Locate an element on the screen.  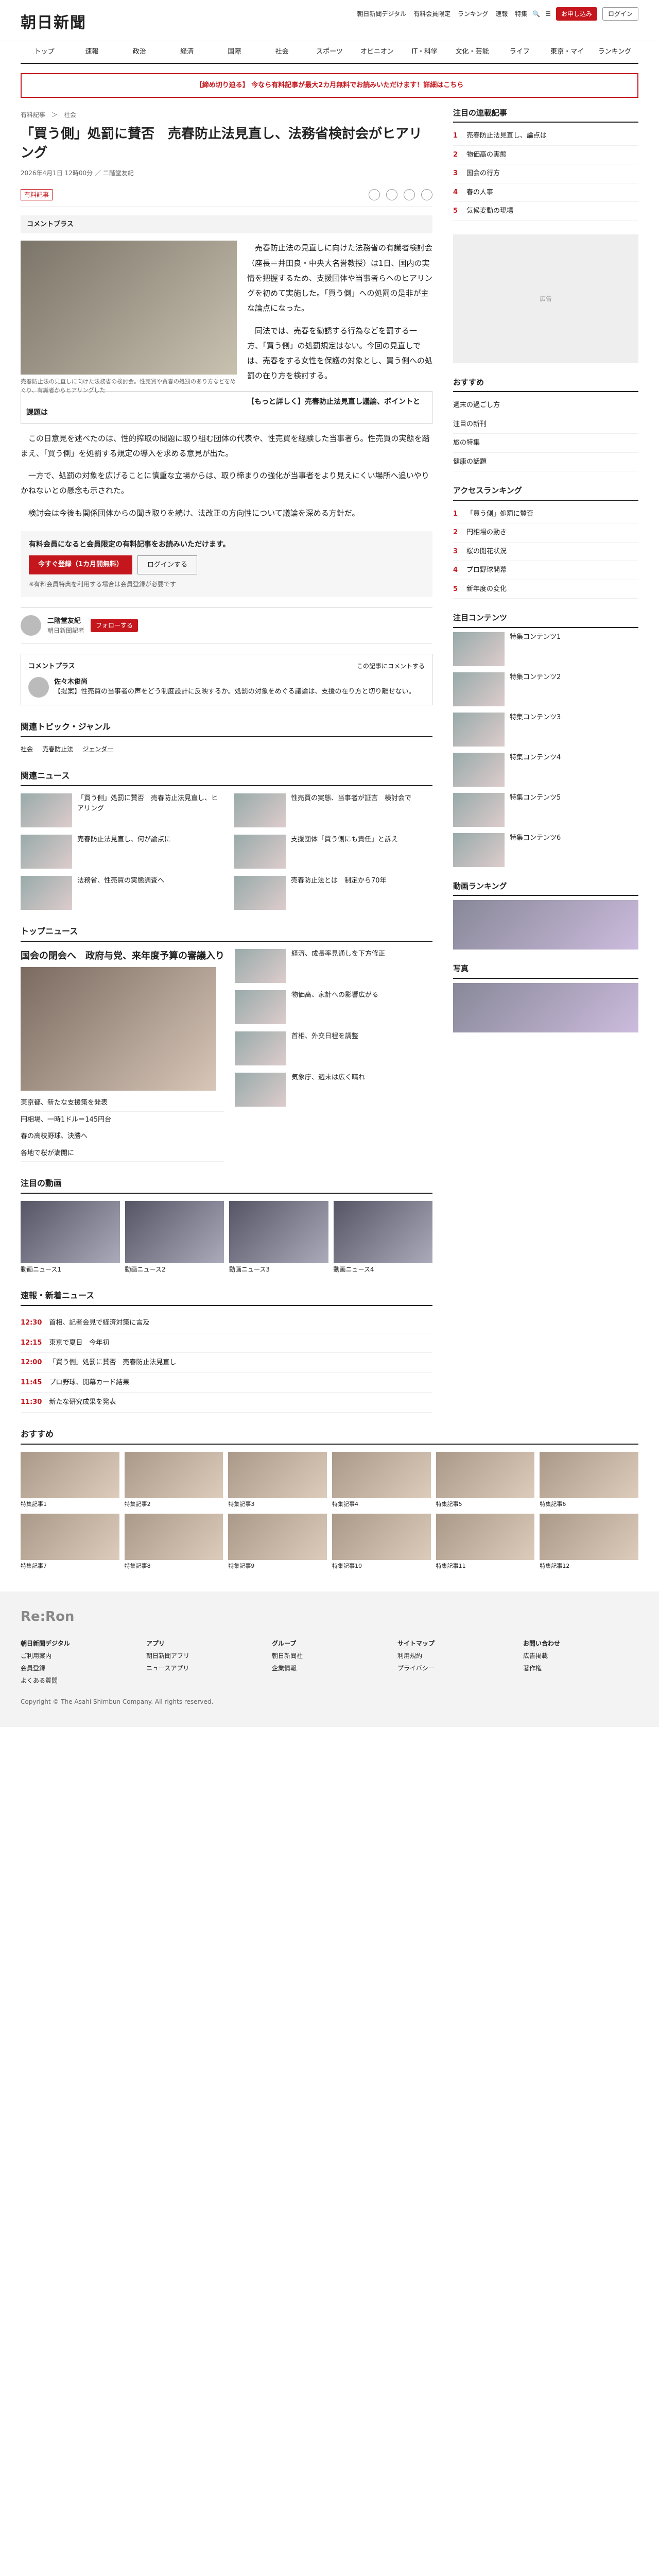
nav-item: IT・科学 is located at coordinates (425, 52).